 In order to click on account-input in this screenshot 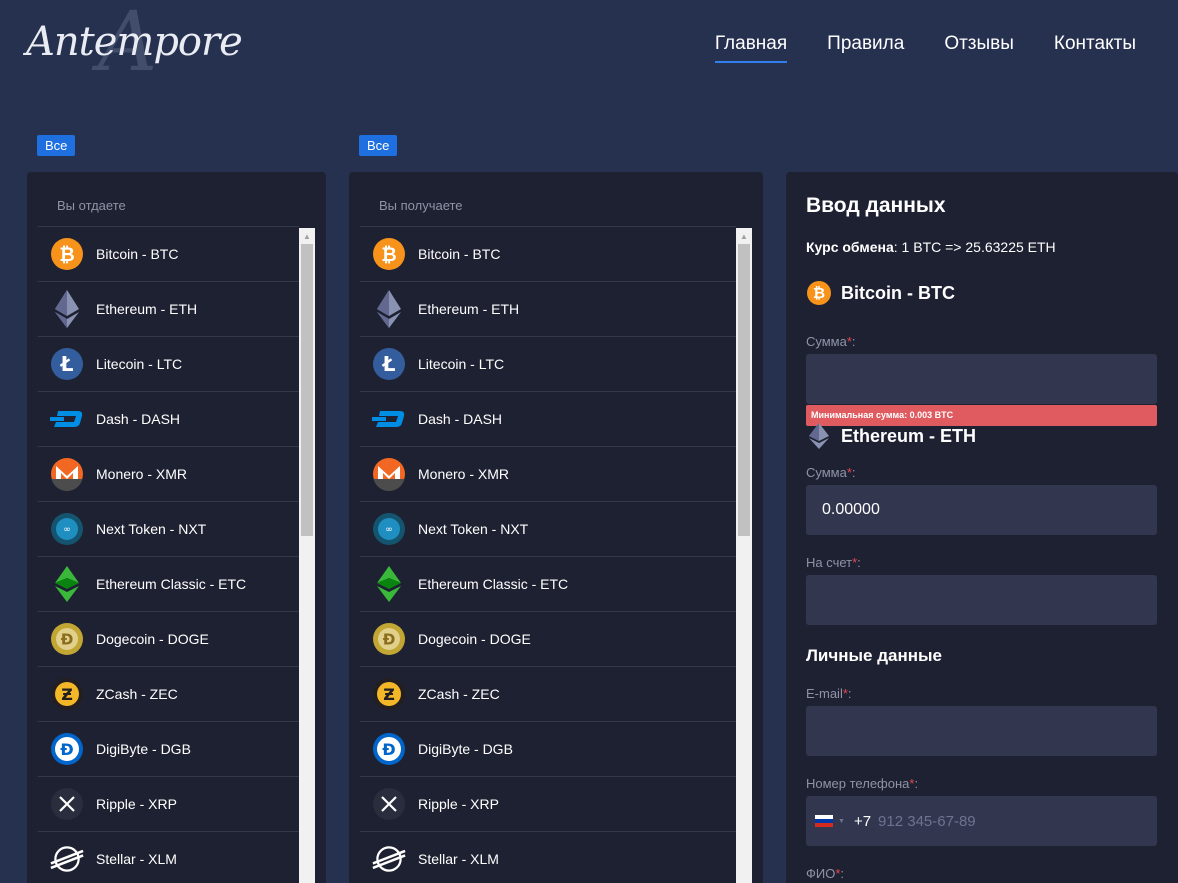, I will do `click(981, 600)`.